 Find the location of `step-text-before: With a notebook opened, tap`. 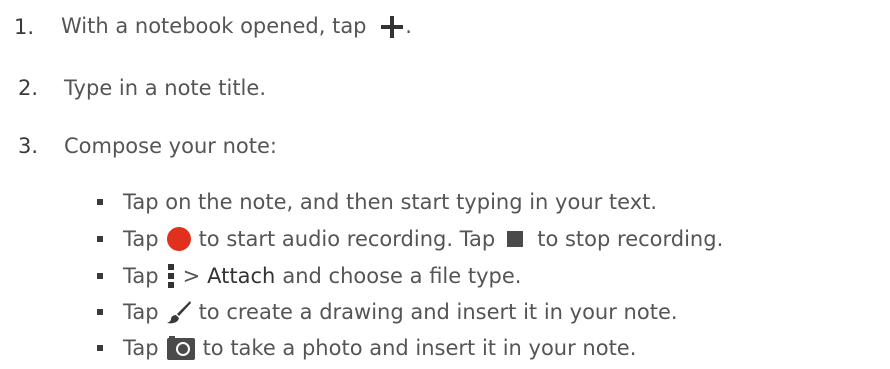

step-text-before: With a notebook opened, tap is located at coordinates (214, 26).